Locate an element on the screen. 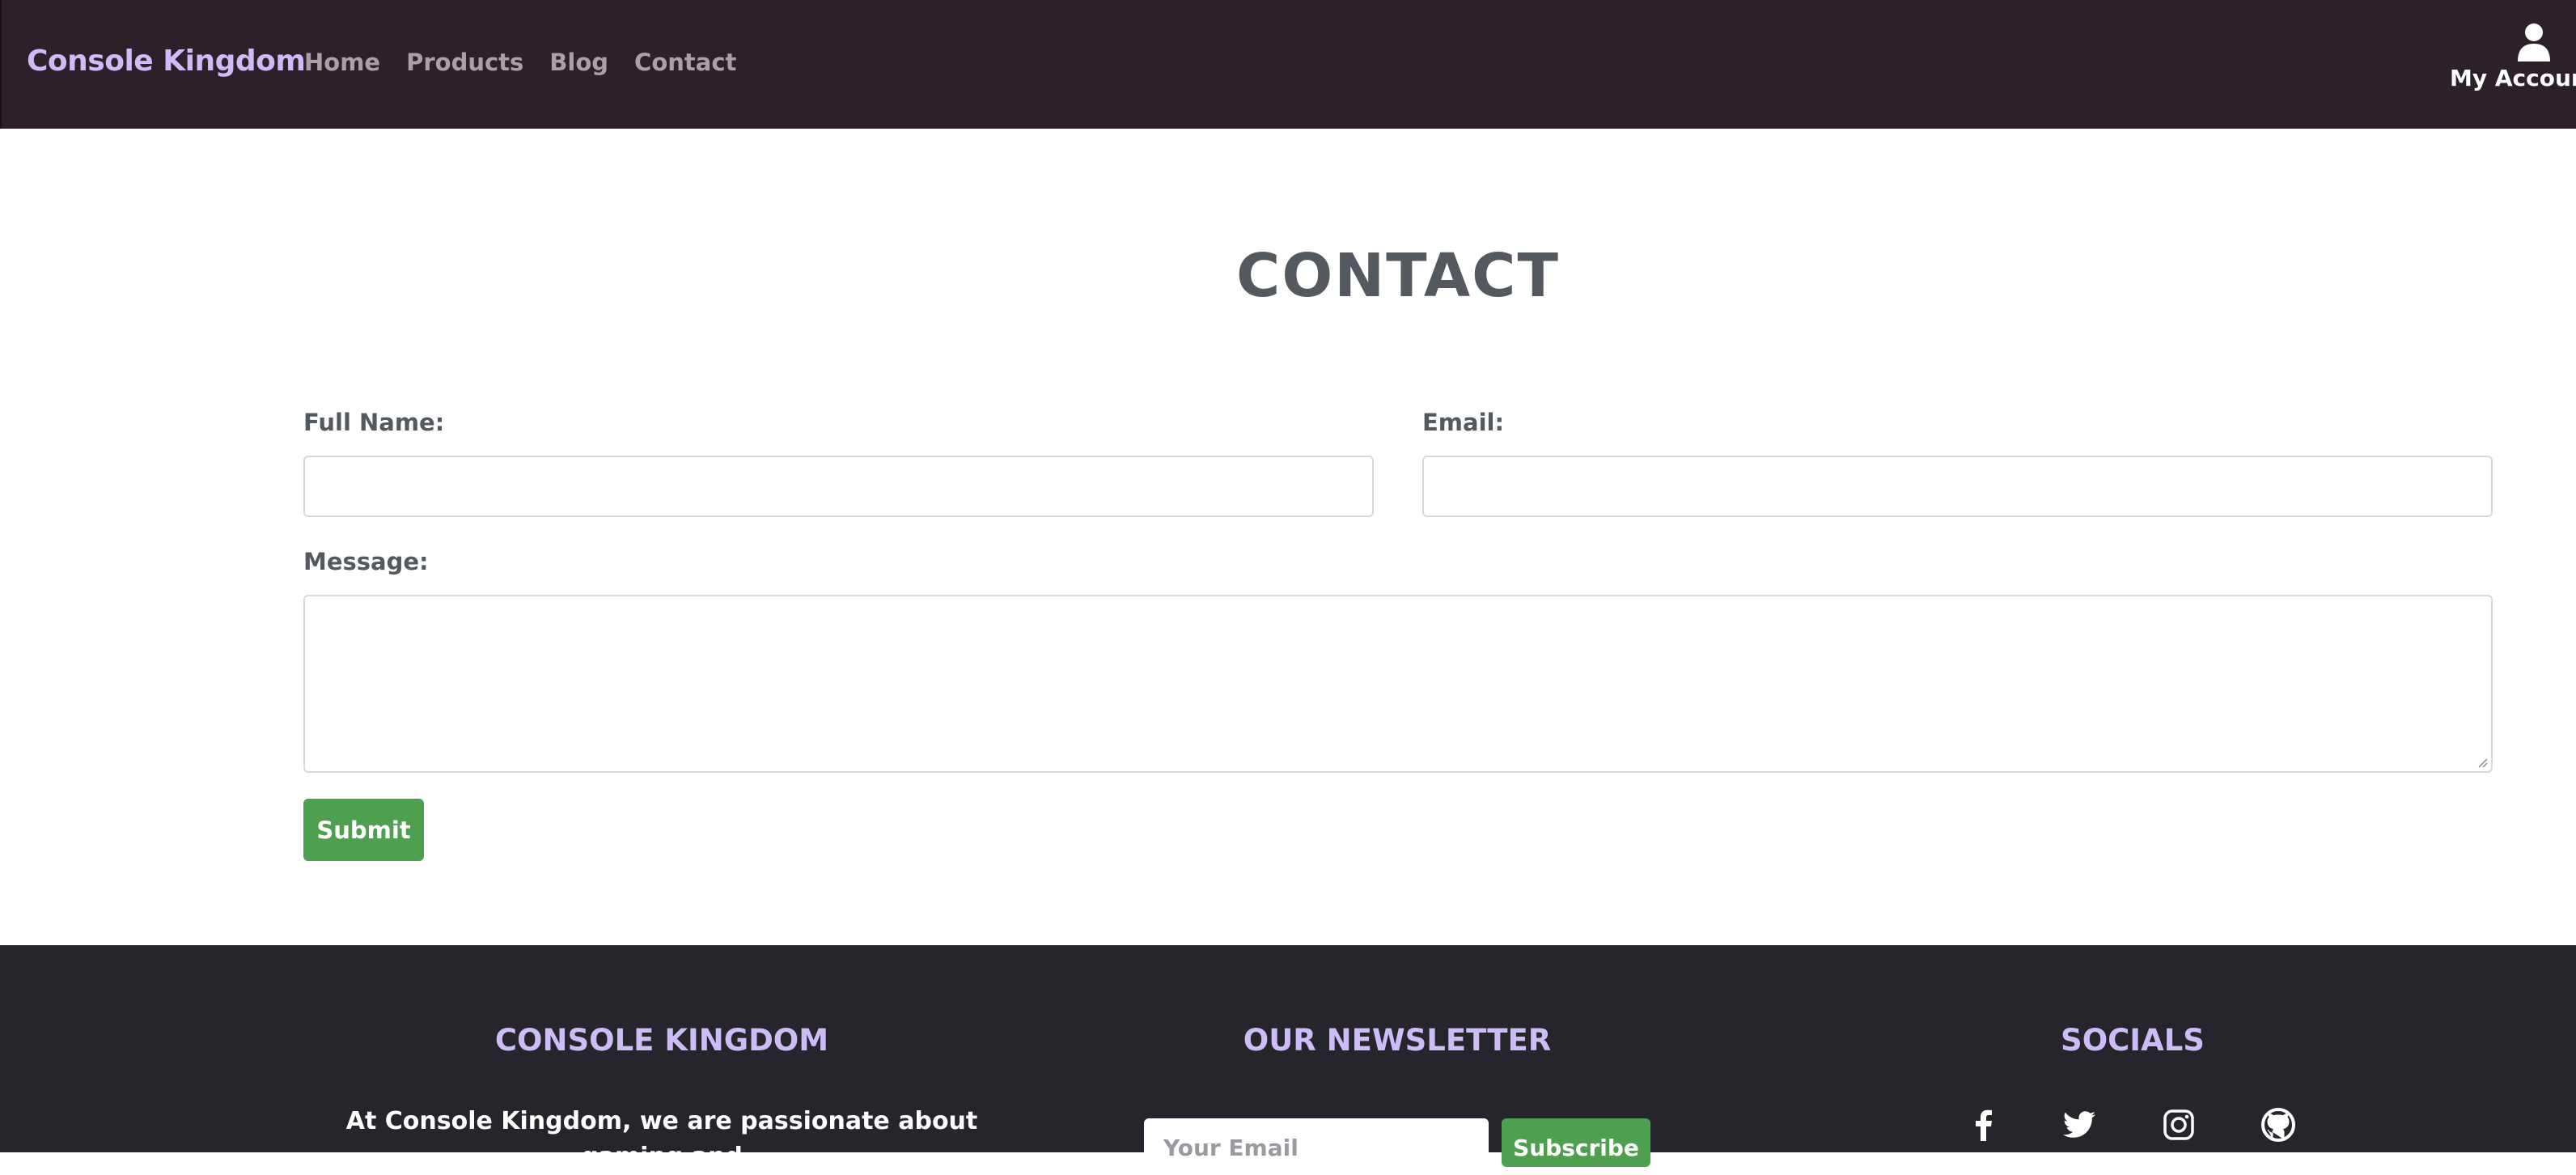 This screenshot has width=2576, height=1175. nav-link-home: Home is located at coordinates (342, 63).